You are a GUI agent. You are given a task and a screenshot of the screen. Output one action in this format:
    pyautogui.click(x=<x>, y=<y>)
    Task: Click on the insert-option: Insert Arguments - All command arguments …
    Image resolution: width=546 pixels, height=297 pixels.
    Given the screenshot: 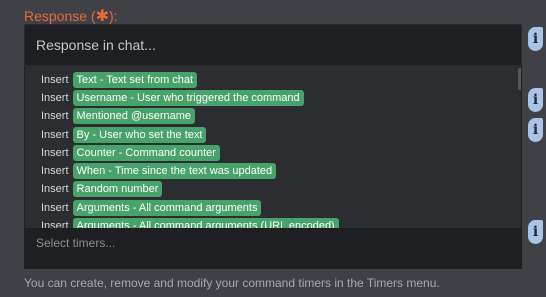 What is the action you would take?
    pyautogui.click(x=190, y=223)
    